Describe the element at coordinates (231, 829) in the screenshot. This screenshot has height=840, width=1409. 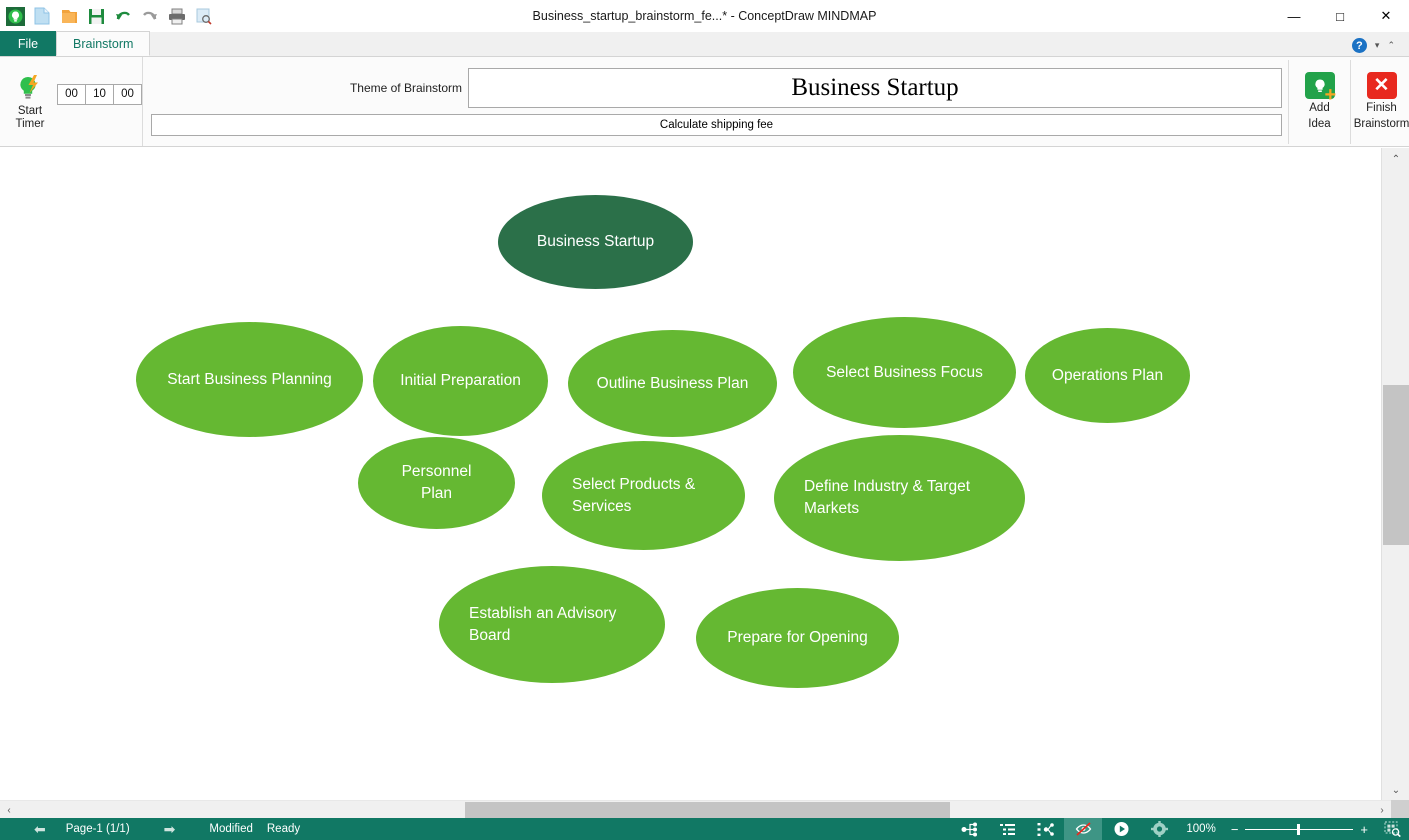
I see `modified-status: Modified` at that location.